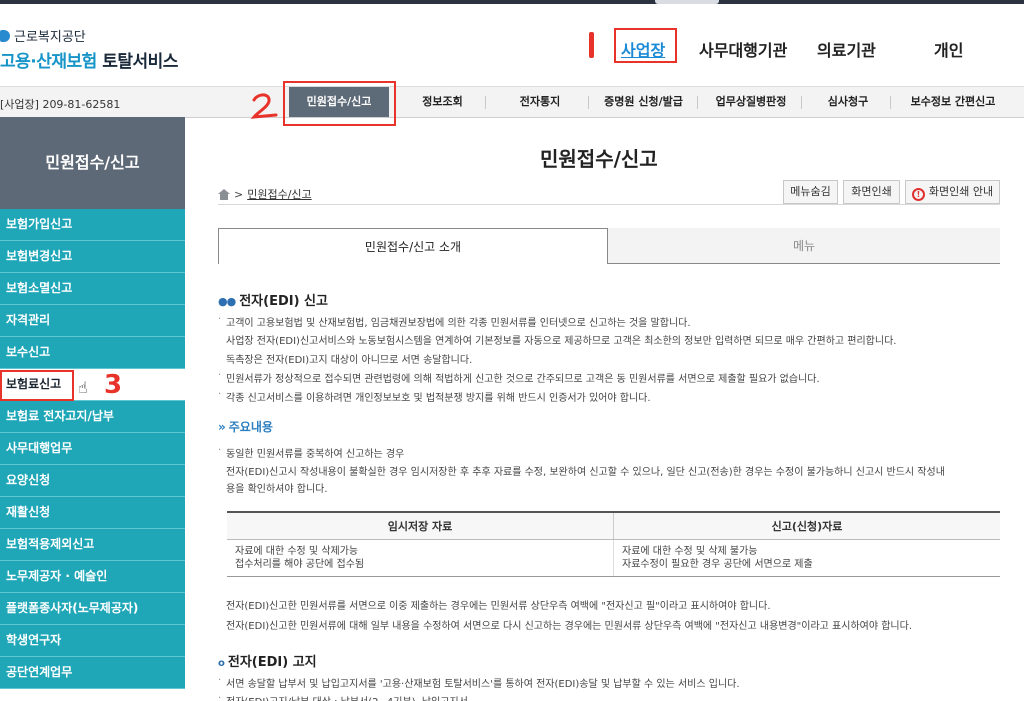 The image size is (1024, 701). I want to click on service-name-rest: 토탈서비스, so click(140, 62).